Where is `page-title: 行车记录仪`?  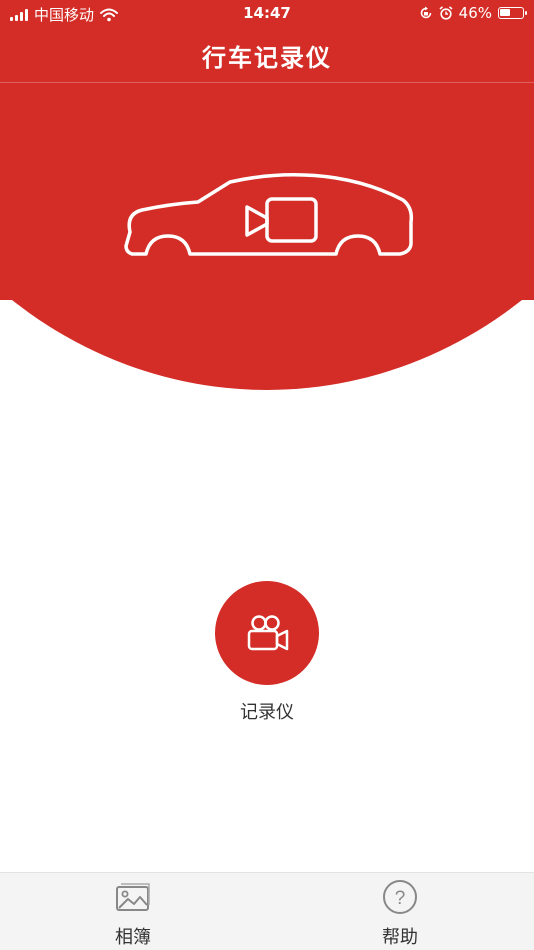 page-title: 行车记录仪 is located at coordinates (267, 57).